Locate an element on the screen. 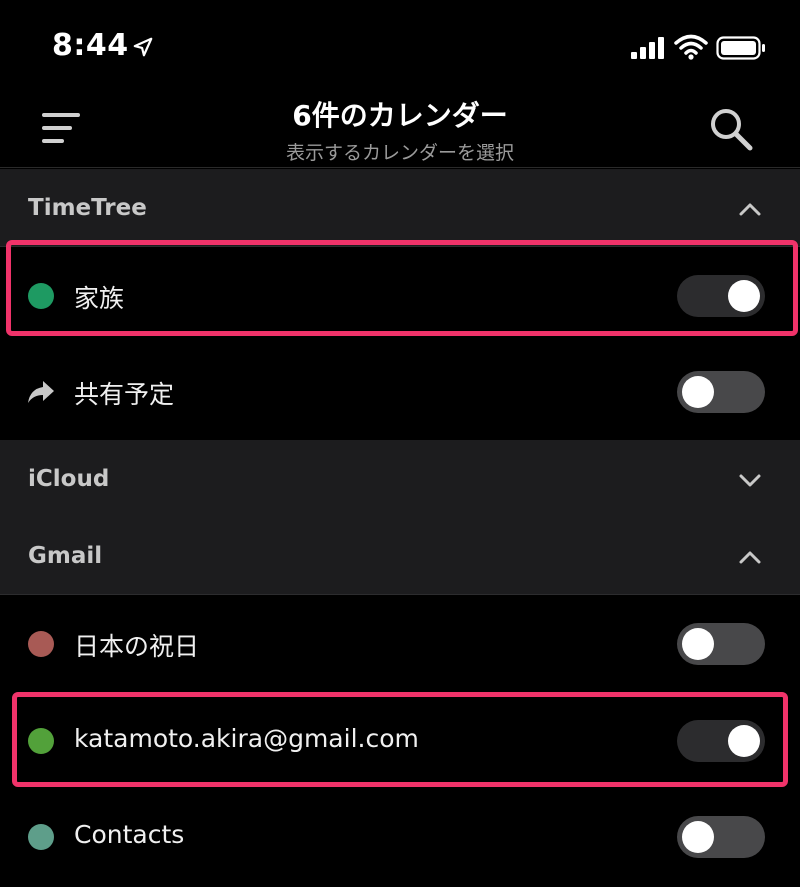 The height and width of the screenshot is (887, 800). calendar-label: Contacts is located at coordinates (129, 834).